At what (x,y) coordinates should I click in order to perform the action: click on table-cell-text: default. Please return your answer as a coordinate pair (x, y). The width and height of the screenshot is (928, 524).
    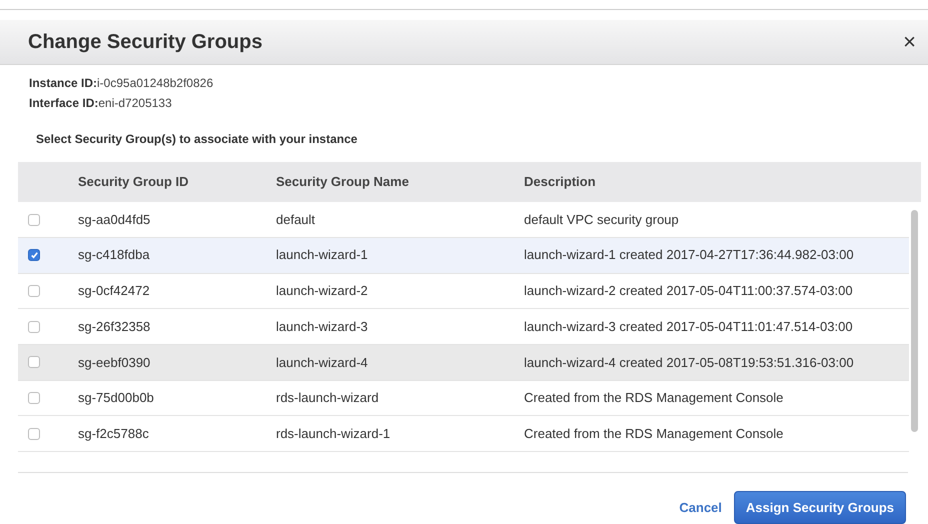
    Looking at the image, I should click on (296, 219).